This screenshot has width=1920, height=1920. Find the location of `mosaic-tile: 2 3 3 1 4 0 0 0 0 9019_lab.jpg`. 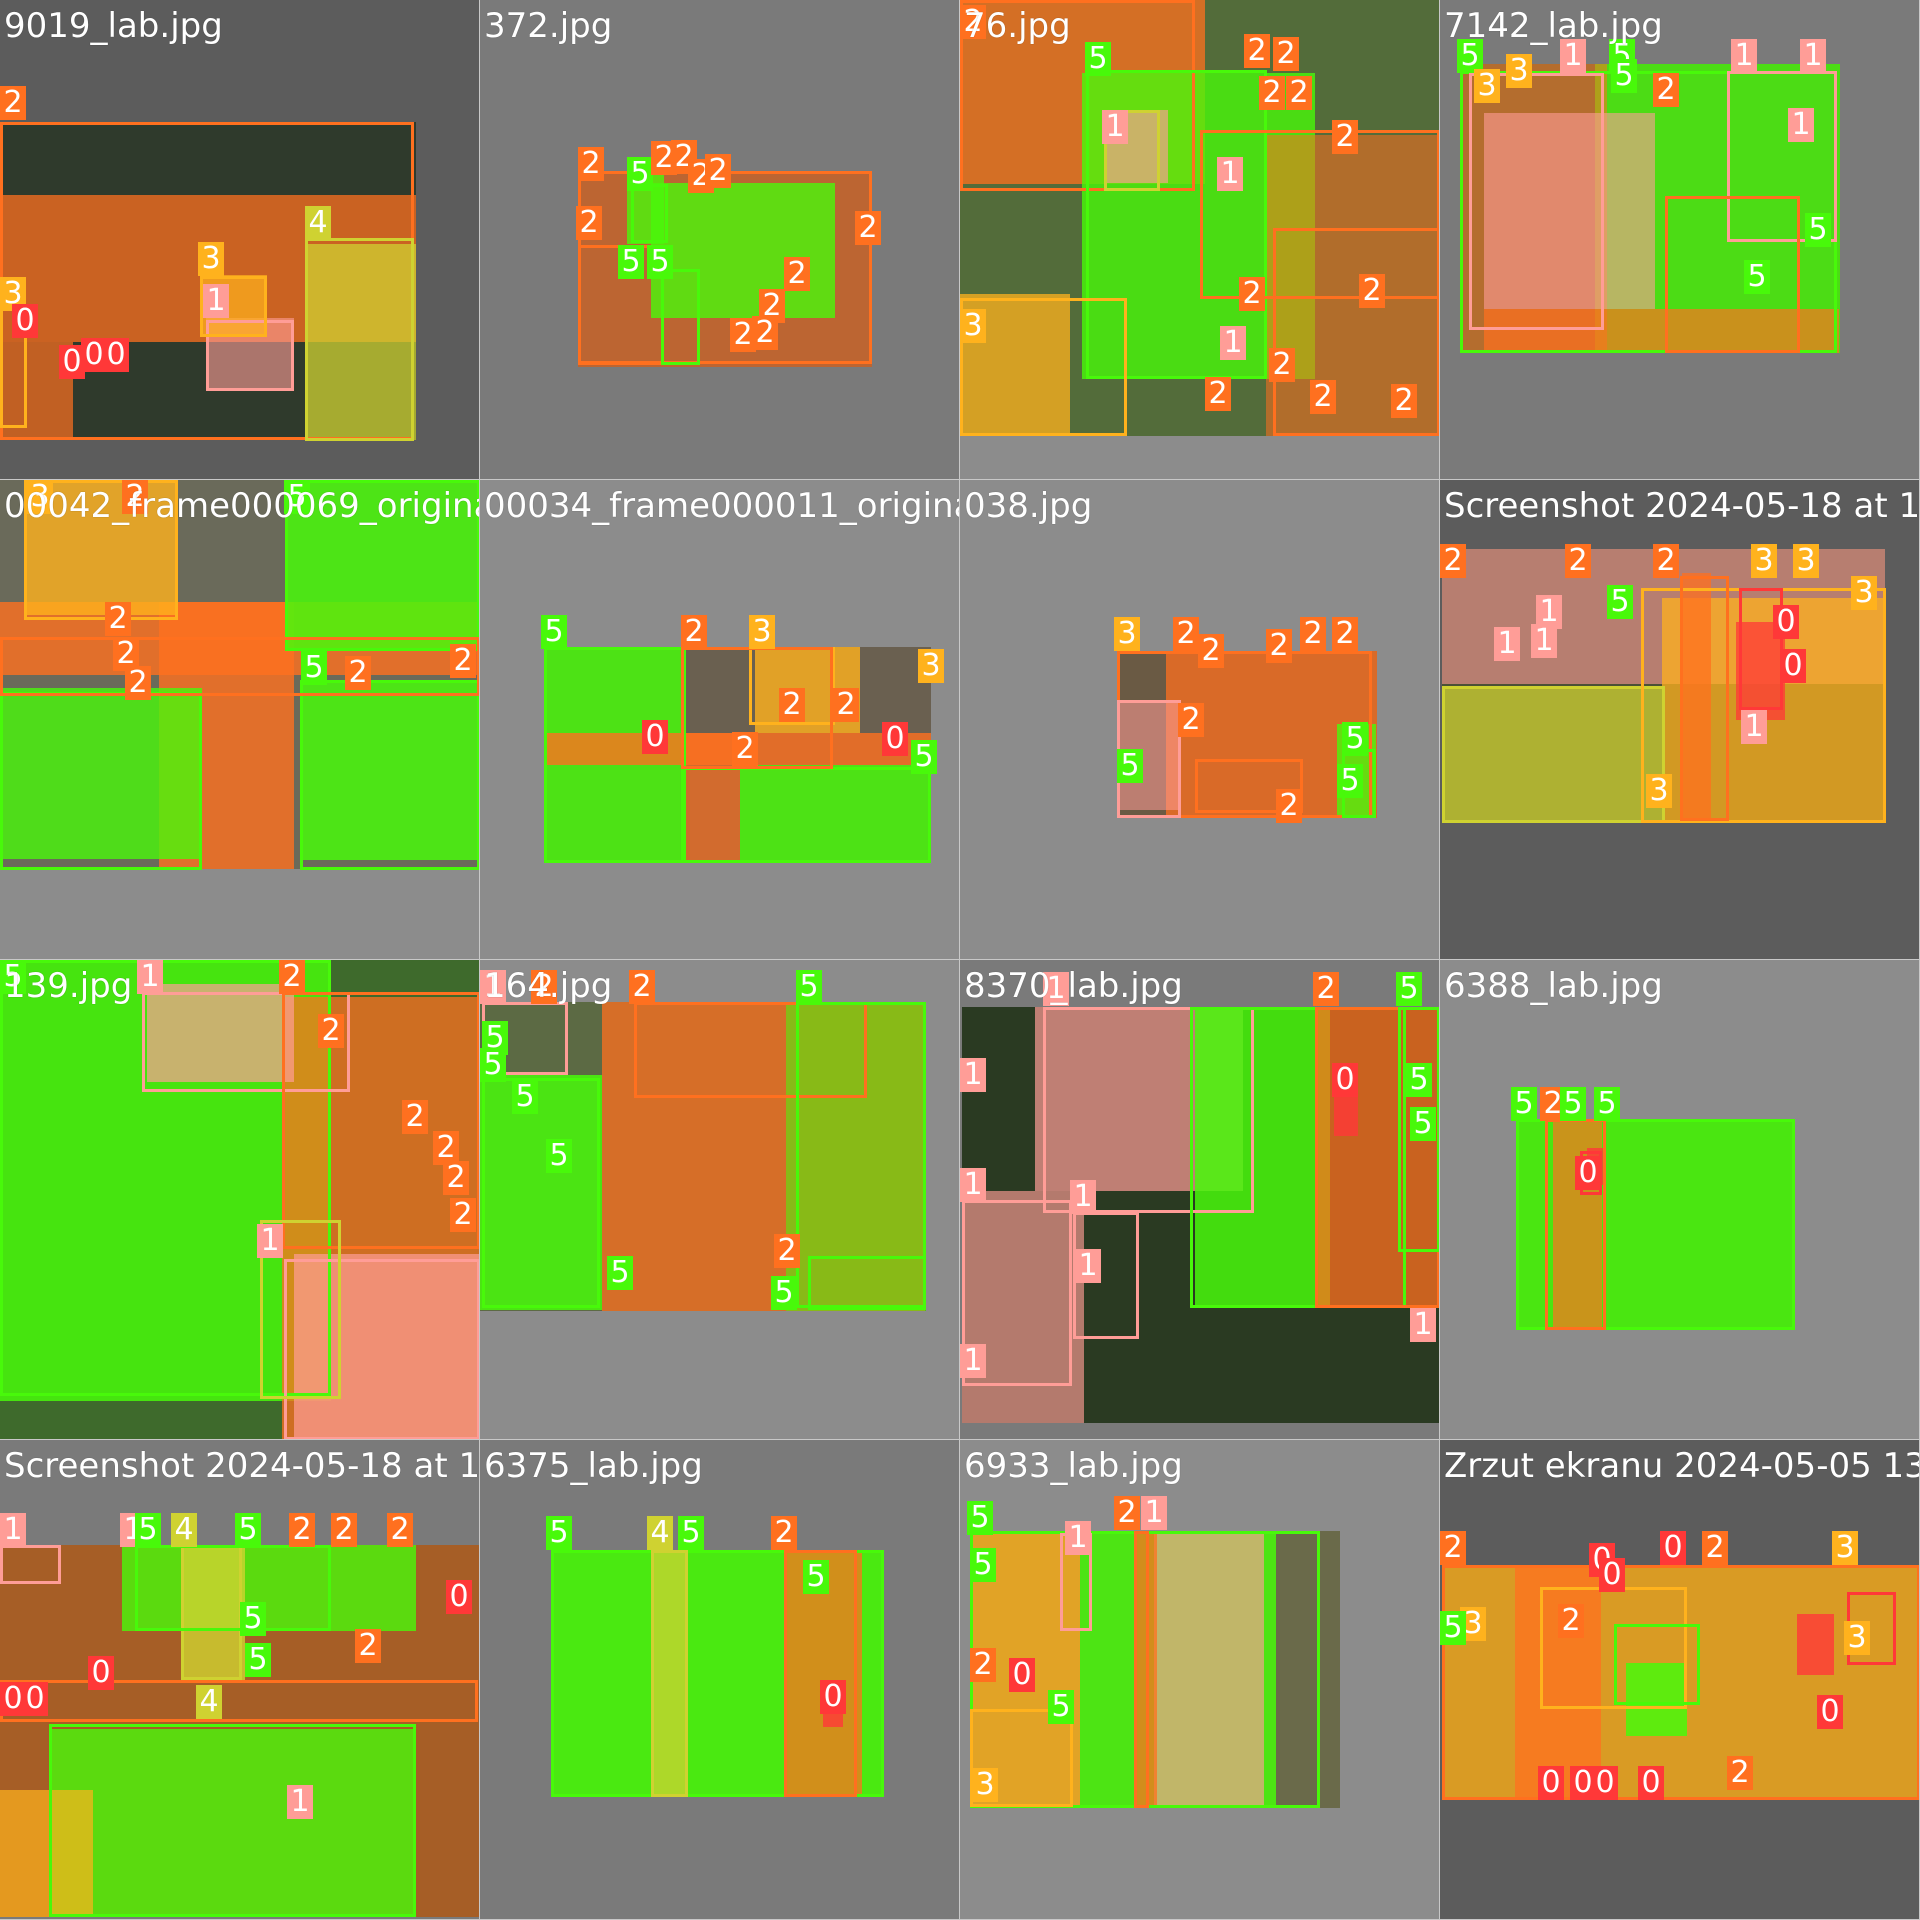

mosaic-tile: 2 3 3 1 4 0 0 0 0 9019_lab.jpg is located at coordinates (240, 240).